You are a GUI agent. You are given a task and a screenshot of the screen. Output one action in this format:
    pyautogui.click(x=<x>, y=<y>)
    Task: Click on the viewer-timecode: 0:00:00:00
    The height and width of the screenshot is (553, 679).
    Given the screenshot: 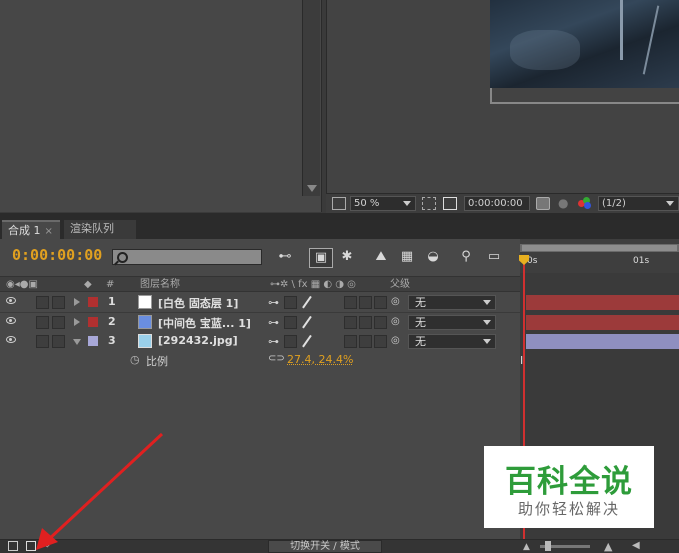 What is the action you would take?
    pyautogui.click(x=497, y=203)
    